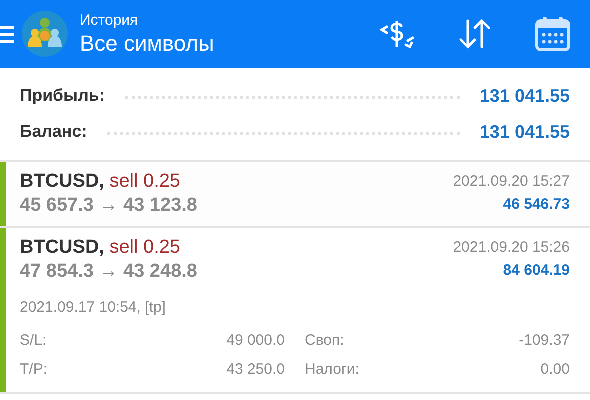 The height and width of the screenshot is (400, 590). Describe the element at coordinates (54, 132) in the screenshot. I see `summary-label: Баланс:` at that location.